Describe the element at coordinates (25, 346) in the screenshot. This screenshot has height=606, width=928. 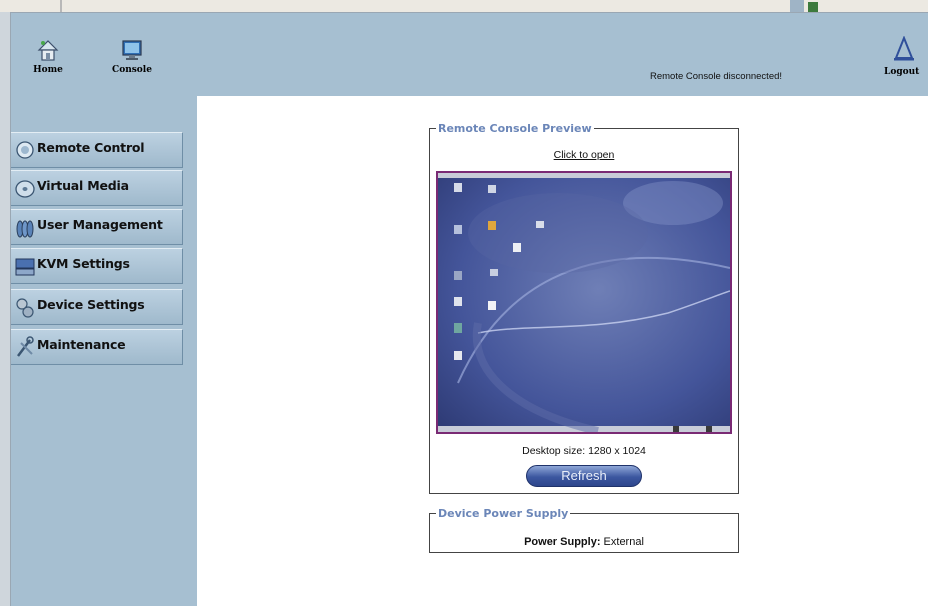
I see `tools-icon` at that location.